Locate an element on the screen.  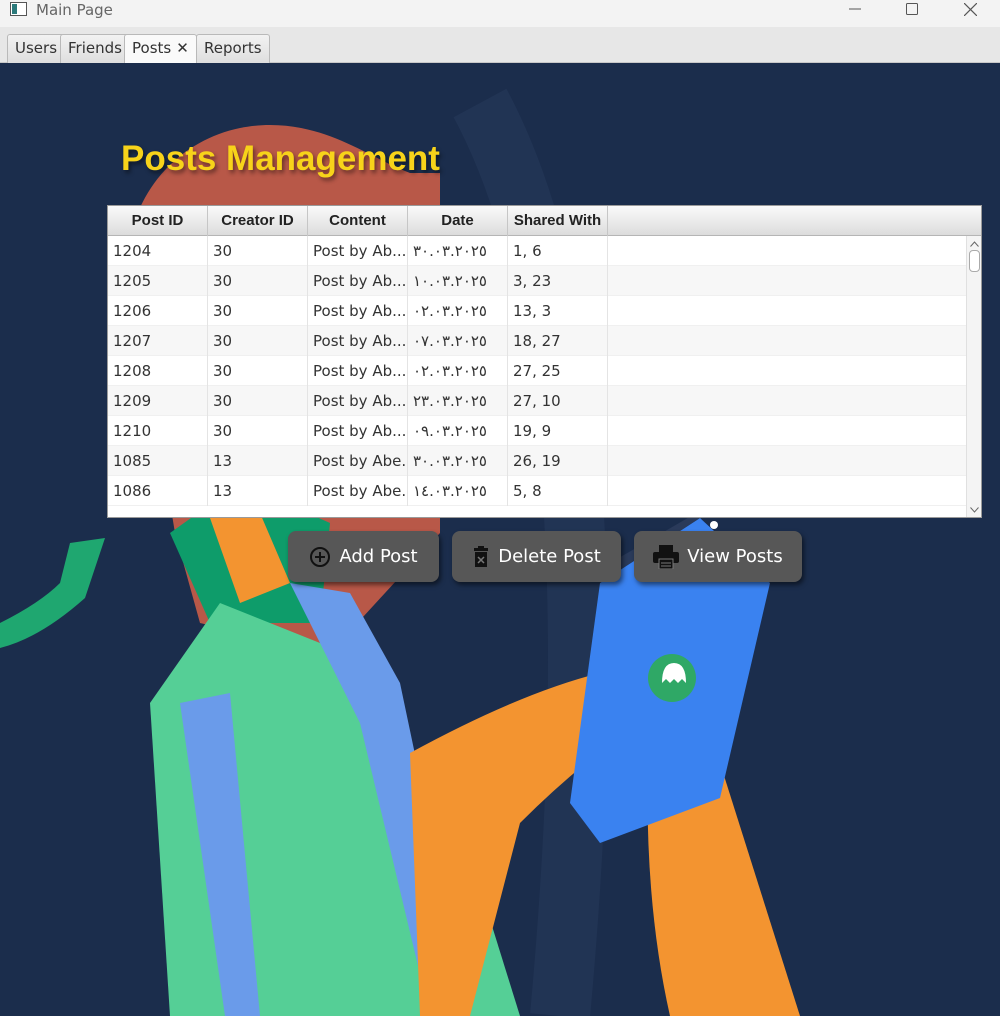
table-cell: 1208 is located at coordinates (158, 371).